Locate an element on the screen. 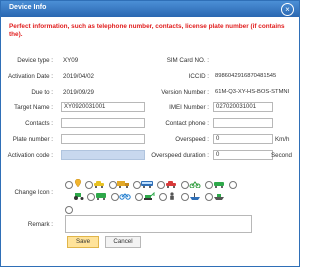  contact-phone-input is located at coordinates (243, 123).